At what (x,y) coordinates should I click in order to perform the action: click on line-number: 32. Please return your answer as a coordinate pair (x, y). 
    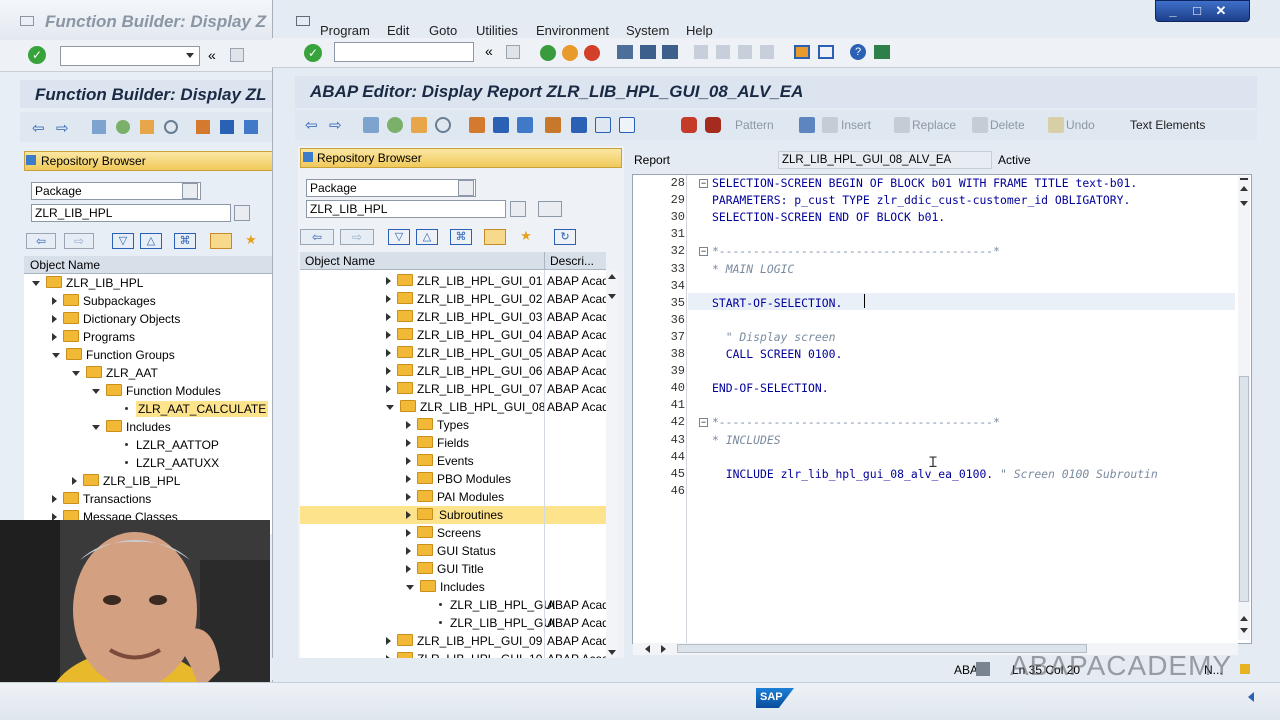
    Looking at the image, I should click on (677, 251).